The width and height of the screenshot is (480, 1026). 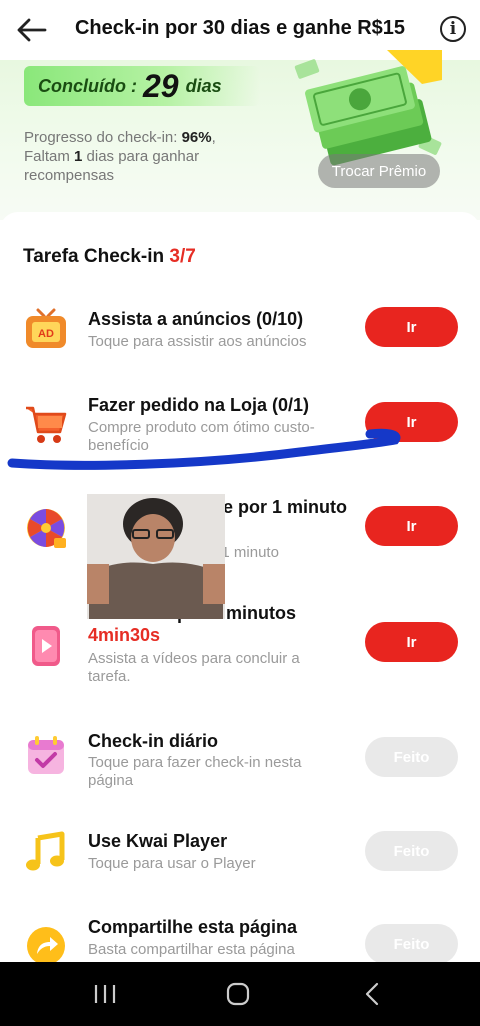 I want to click on svg-text: AD, so click(x=46, y=334).